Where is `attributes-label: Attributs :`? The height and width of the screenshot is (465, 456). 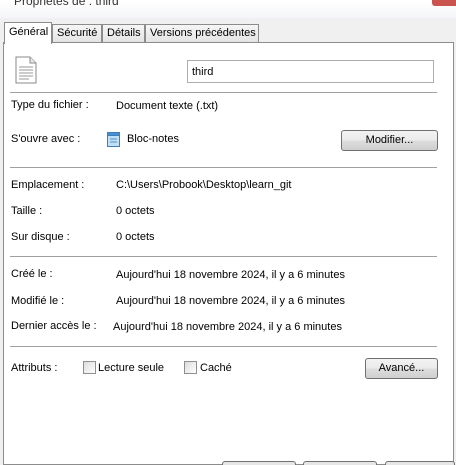 attributes-label: Attributs : is located at coordinates (34, 368).